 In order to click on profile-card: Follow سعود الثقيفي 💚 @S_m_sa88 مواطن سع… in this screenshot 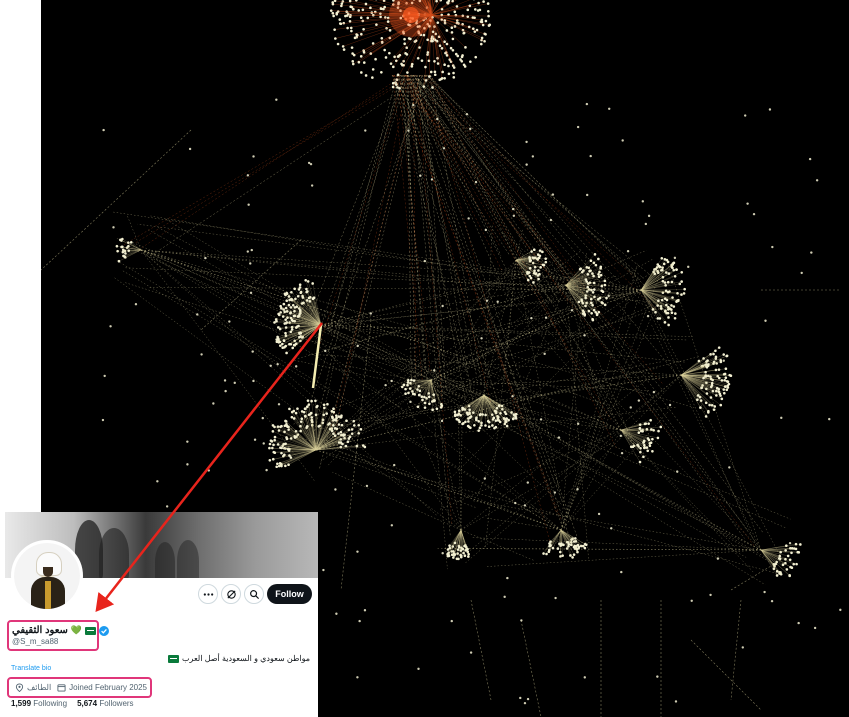, I will do `click(161, 614)`.